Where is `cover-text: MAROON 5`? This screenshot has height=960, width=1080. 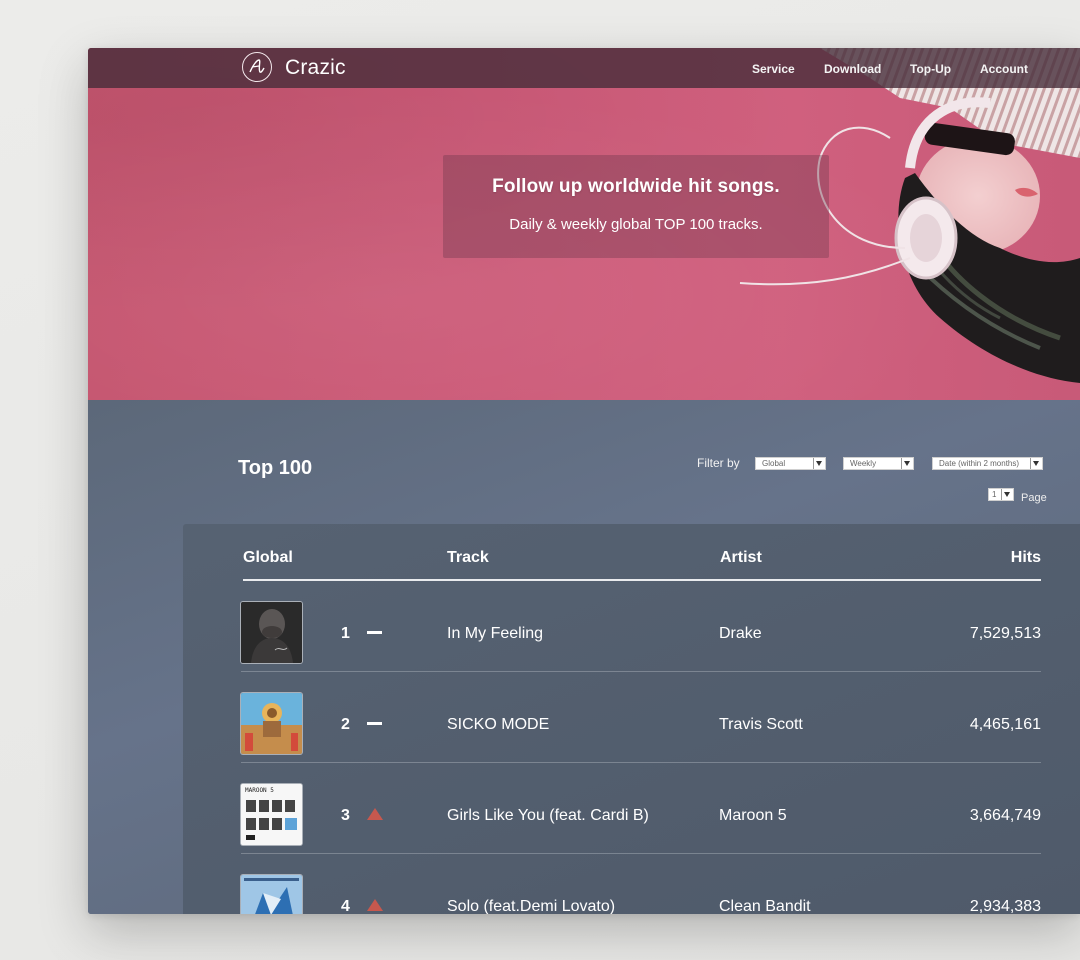 cover-text: MAROON 5 is located at coordinates (259, 790).